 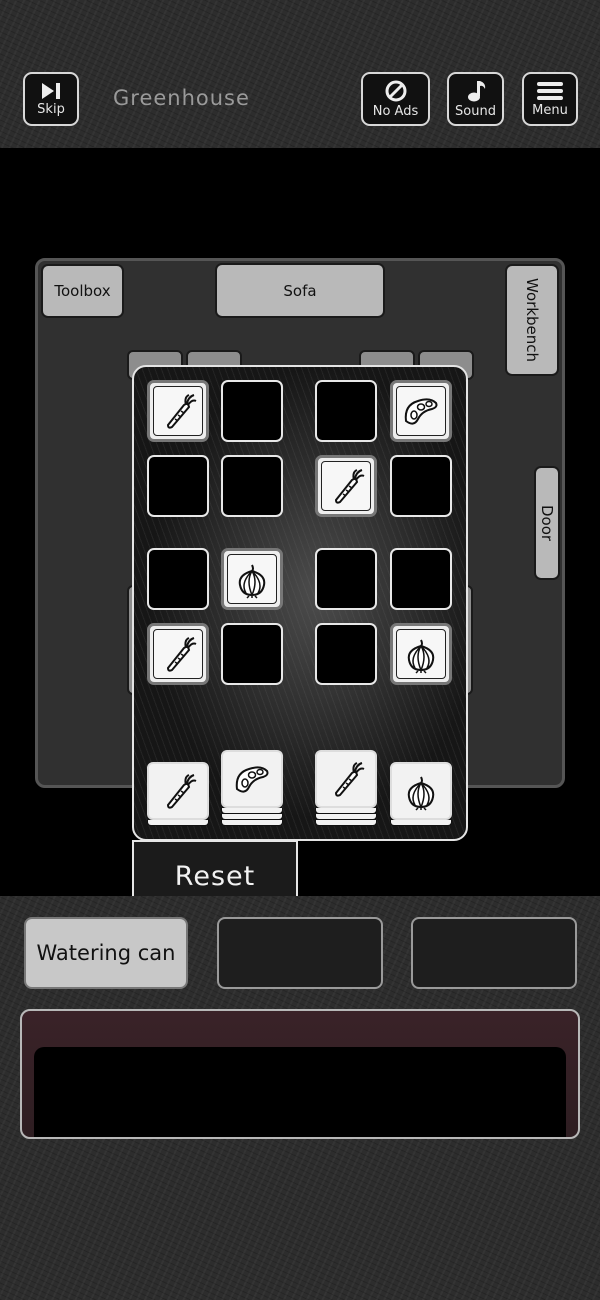 I want to click on sound-label: Sound, so click(x=475, y=111).